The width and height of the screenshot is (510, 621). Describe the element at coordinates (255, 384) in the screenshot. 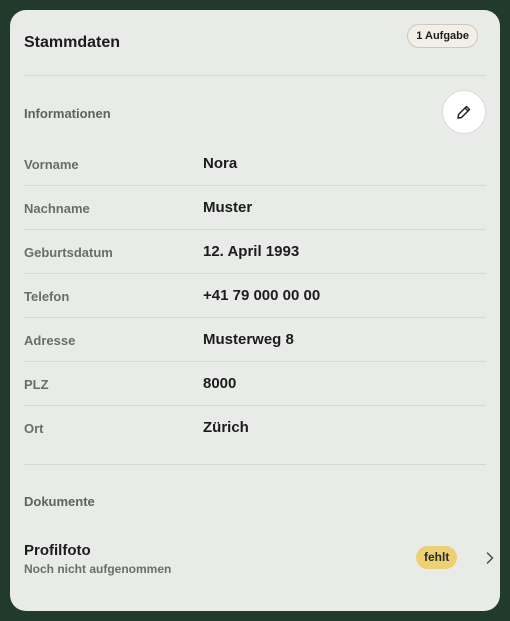

I see `info-row-plz: PLZ 8000` at that location.